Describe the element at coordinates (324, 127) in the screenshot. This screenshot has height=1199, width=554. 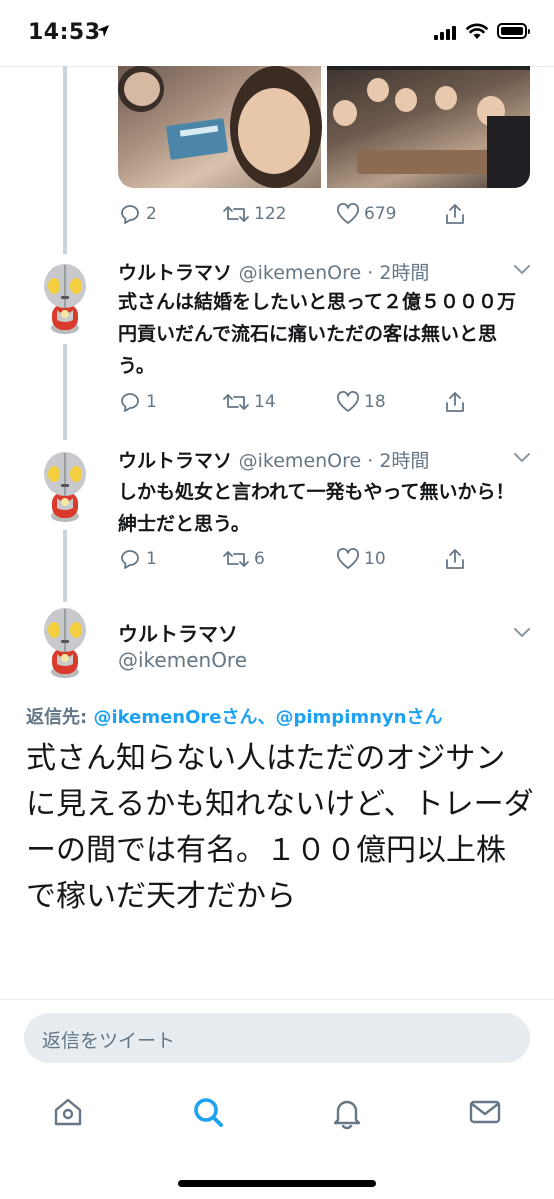
I see `tweet-media` at that location.